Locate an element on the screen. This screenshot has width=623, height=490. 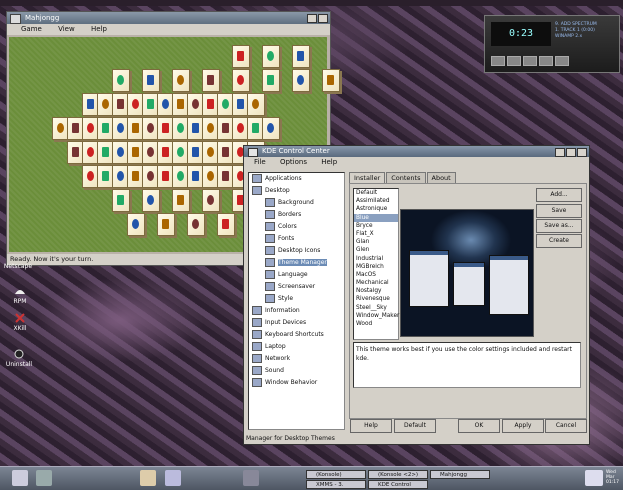
menu-game: Game is located at coordinates (31, 29).